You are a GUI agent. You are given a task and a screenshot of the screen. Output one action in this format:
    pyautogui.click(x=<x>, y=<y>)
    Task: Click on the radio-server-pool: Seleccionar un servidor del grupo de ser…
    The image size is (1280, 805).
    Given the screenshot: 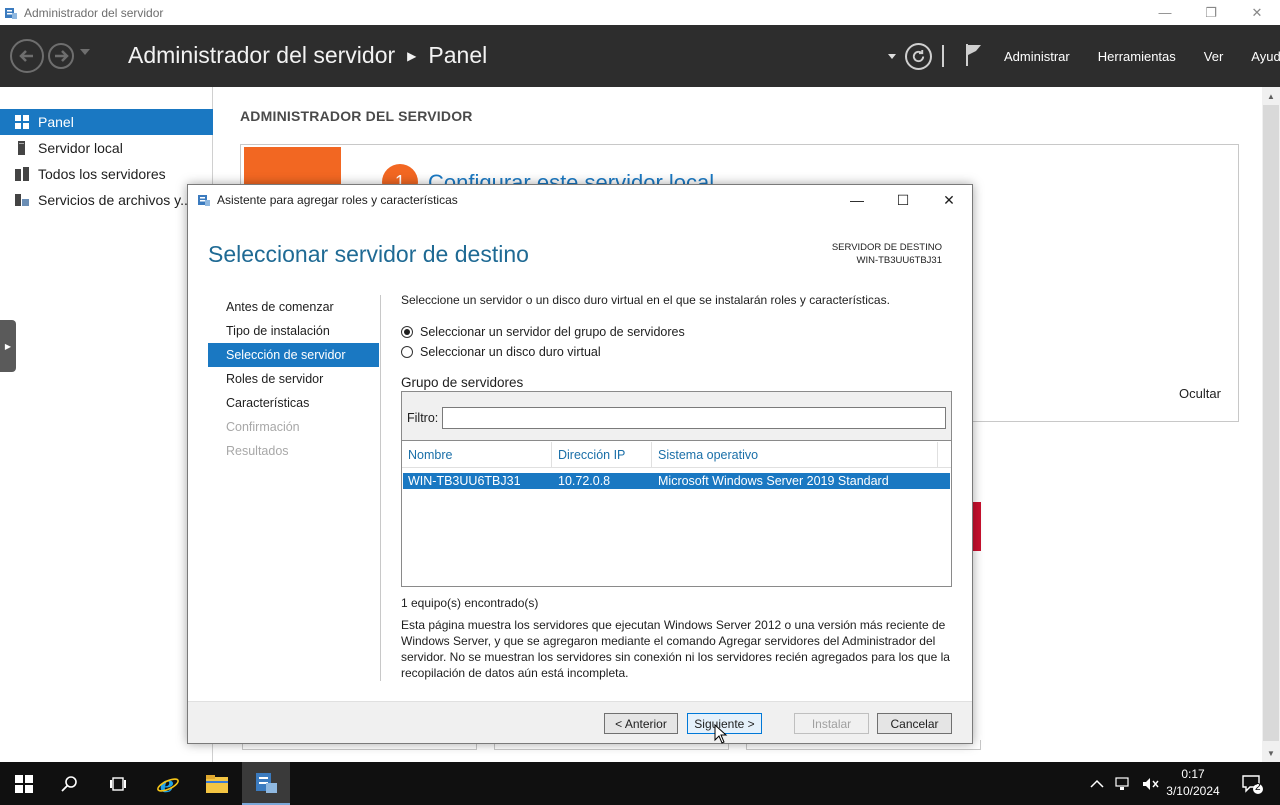 What is the action you would take?
    pyautogui.click(x=543, y=332)
    